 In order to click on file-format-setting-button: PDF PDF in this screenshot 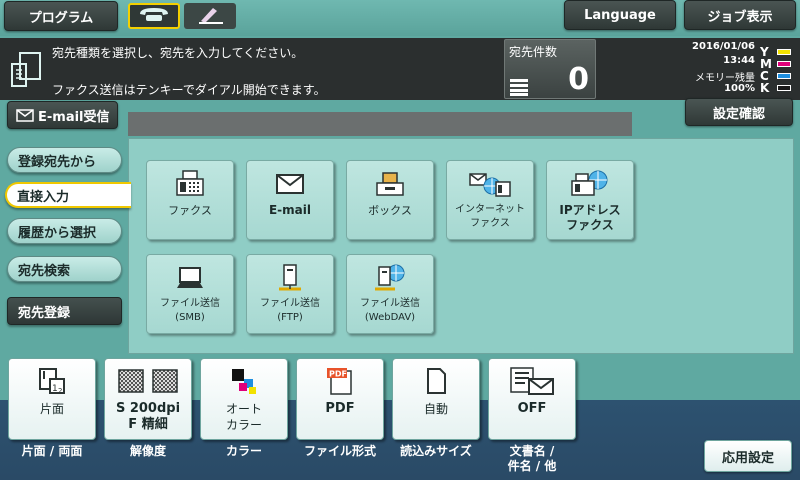, I will do `click(340, 399)`.